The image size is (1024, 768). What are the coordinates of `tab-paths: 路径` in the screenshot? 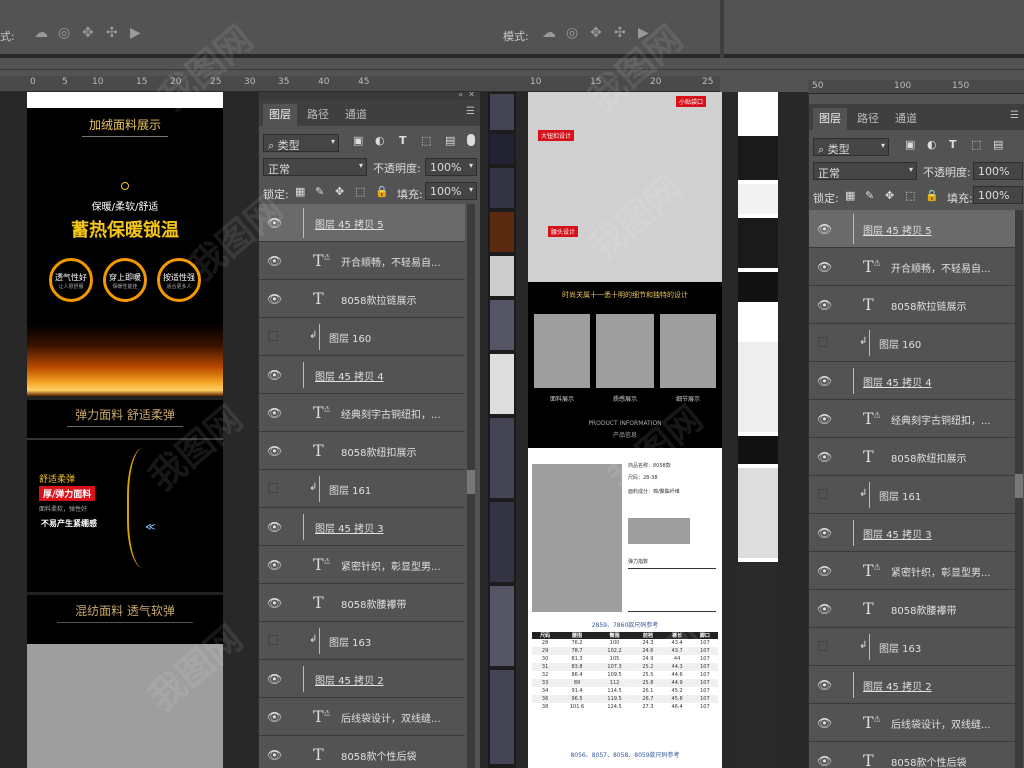 It's located at (318, 115).